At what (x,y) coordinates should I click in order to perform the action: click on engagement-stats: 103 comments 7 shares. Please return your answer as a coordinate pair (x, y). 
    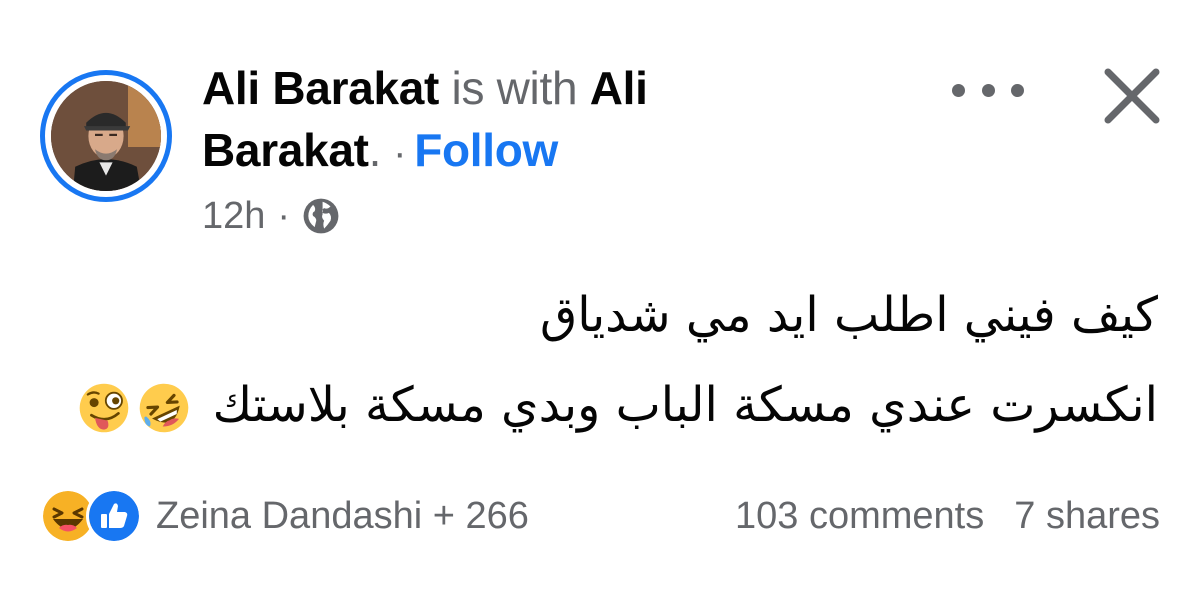
    Looking at the image, I should click on (947, 516).